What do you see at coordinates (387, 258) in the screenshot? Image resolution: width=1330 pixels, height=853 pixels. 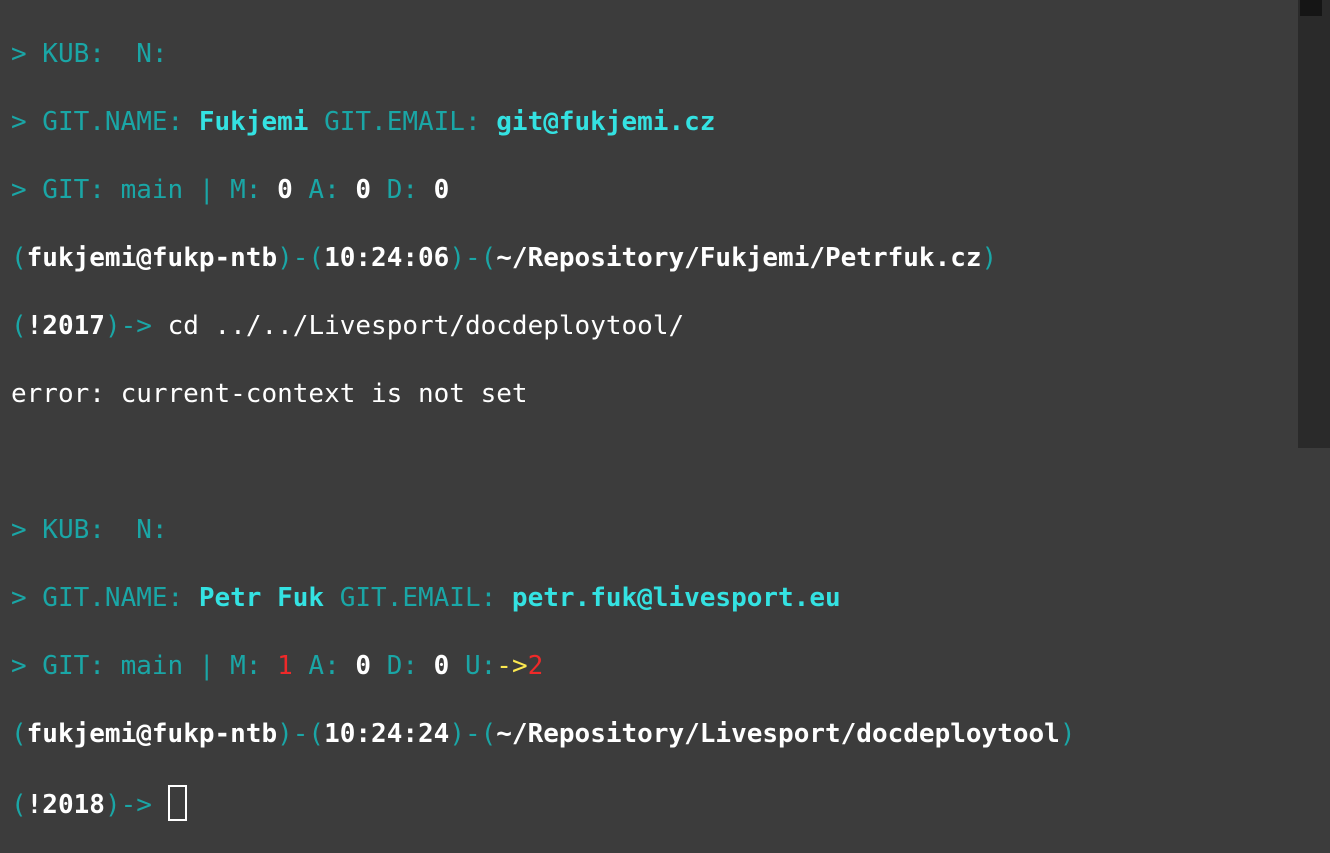 I see `prompt-time: 10:24:06` at bounding box center [387, 258].